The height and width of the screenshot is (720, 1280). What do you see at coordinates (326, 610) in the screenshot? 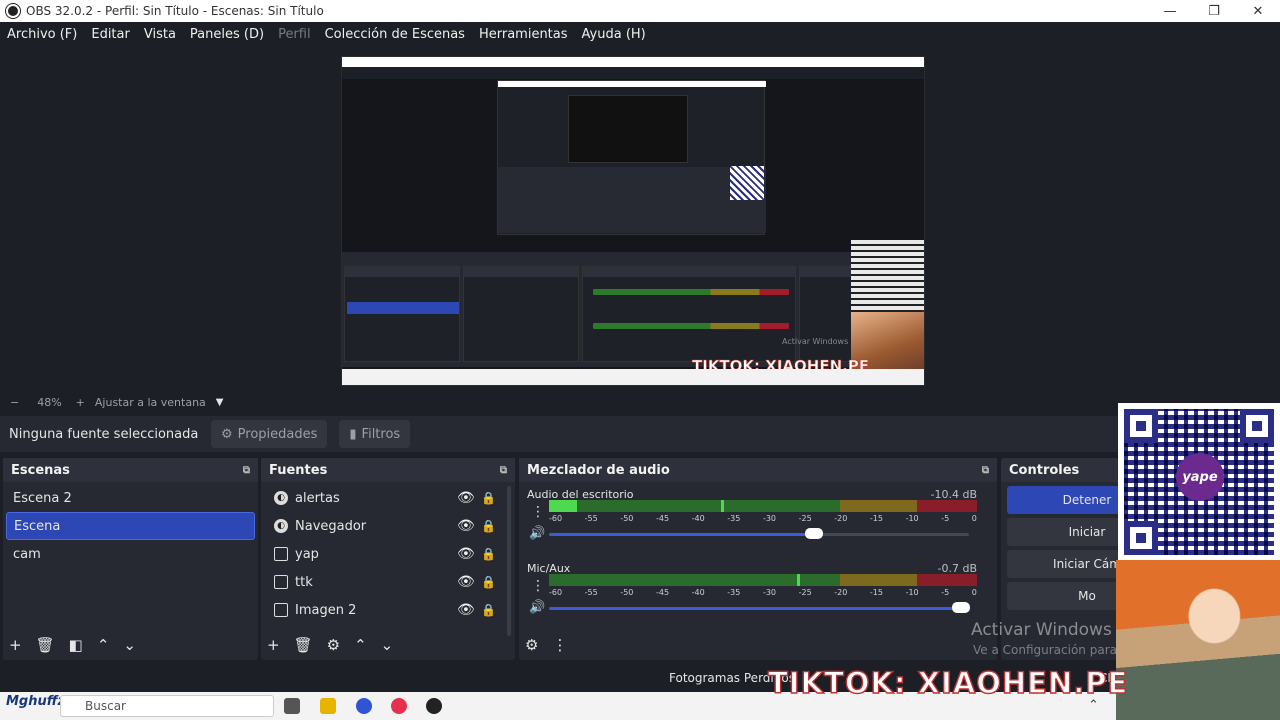
I see `source-label: Imagen 2` at bounding box center [326, 610].